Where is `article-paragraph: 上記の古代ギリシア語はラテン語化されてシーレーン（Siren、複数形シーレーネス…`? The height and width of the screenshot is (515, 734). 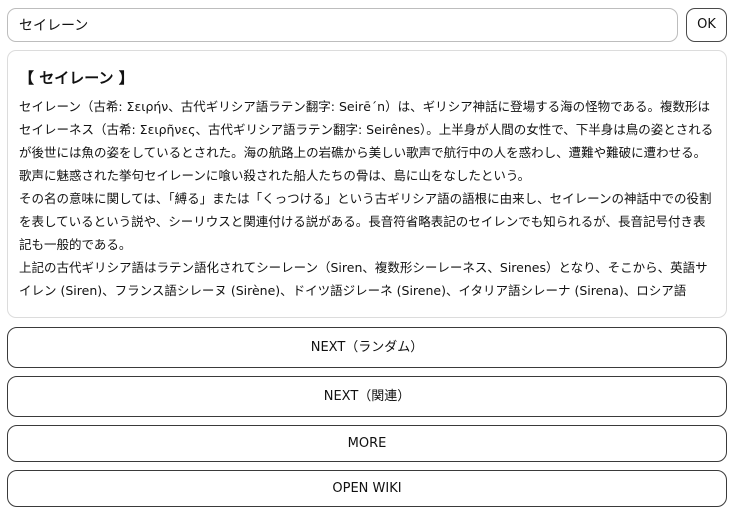
article-paragraph: 上記の古代ギリシア語はラテン語化されてシーレーン（Siren、複数形シーレーネス… is located at coordinates (363, 279).